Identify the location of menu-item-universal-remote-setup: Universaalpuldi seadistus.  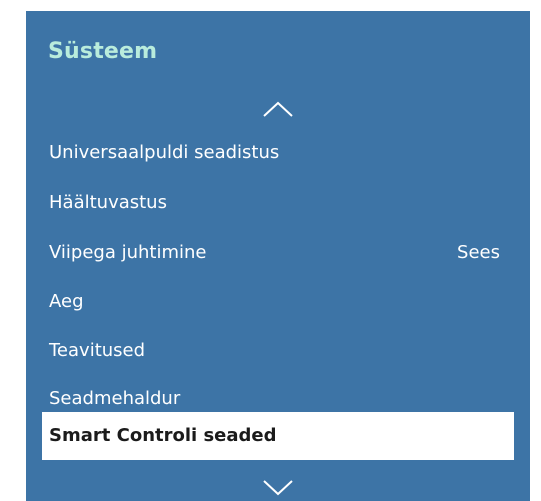
(278, 153).